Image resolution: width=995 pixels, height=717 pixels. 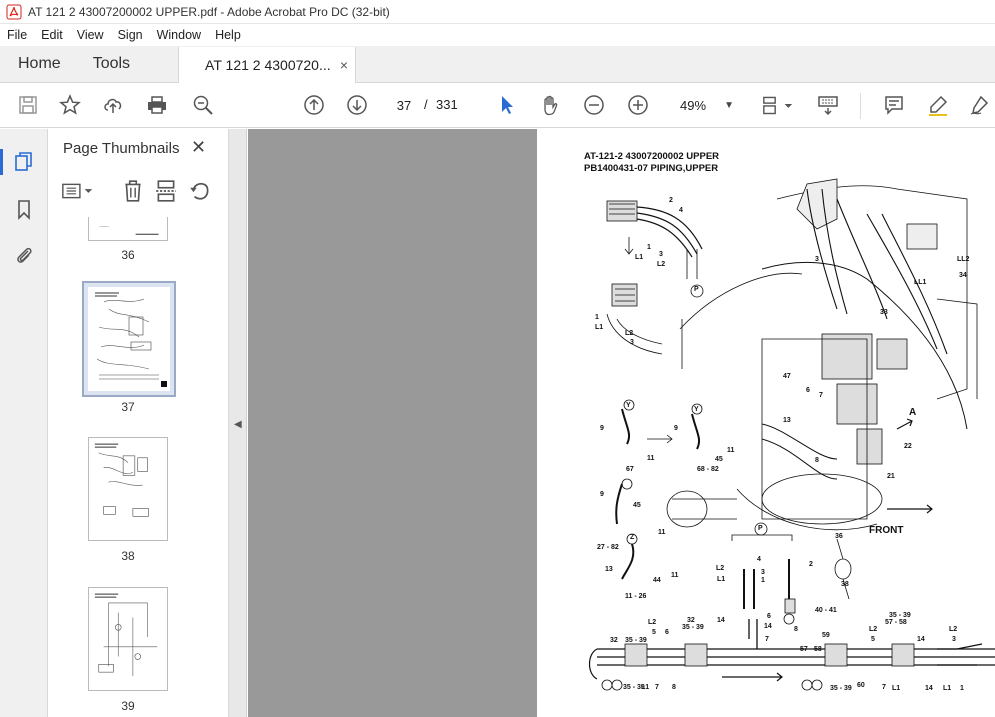 I want to click on thumbnail-label-39: 39, so click(x=128, y=706).